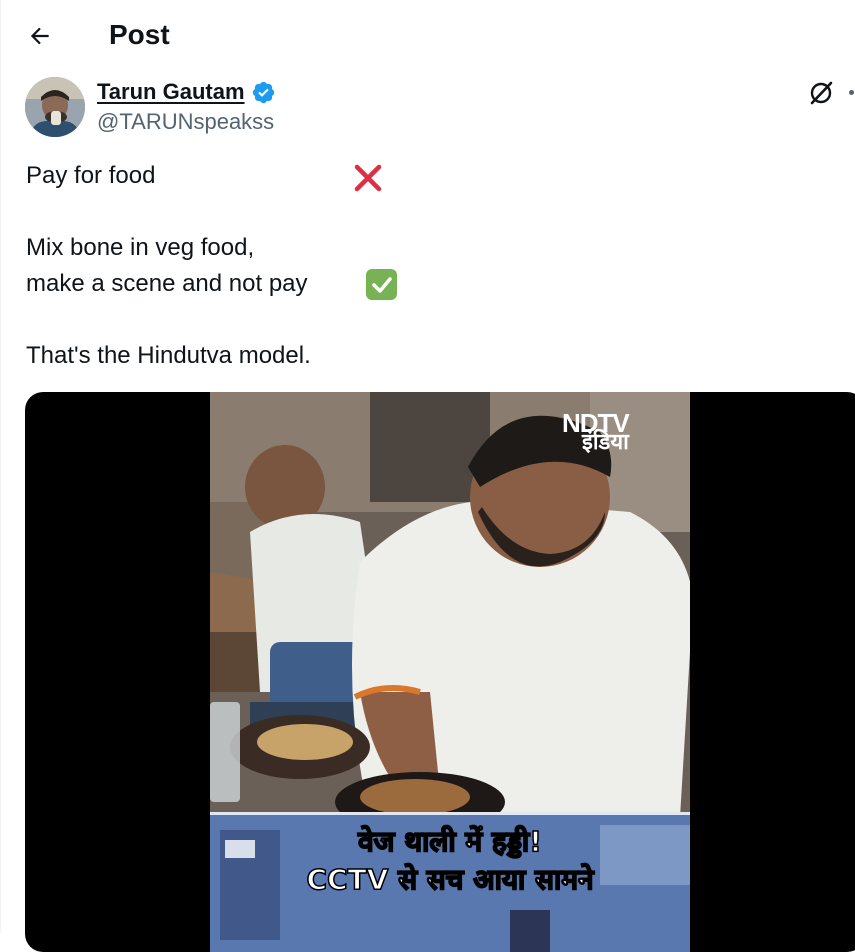 Image resolution: width=855 pixels, height=952 pixels. I want to click on caption-line-2: CCTV से सच आया सामने, so click(450, 879).